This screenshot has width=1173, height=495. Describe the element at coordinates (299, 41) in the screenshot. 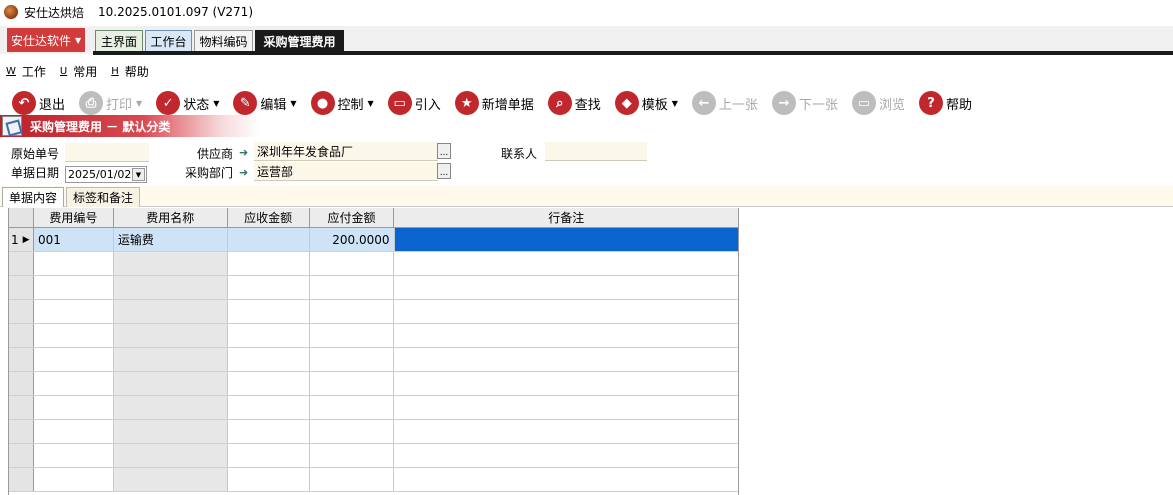

I see `tab-purchase-expense: 采购管理费用` at that location.